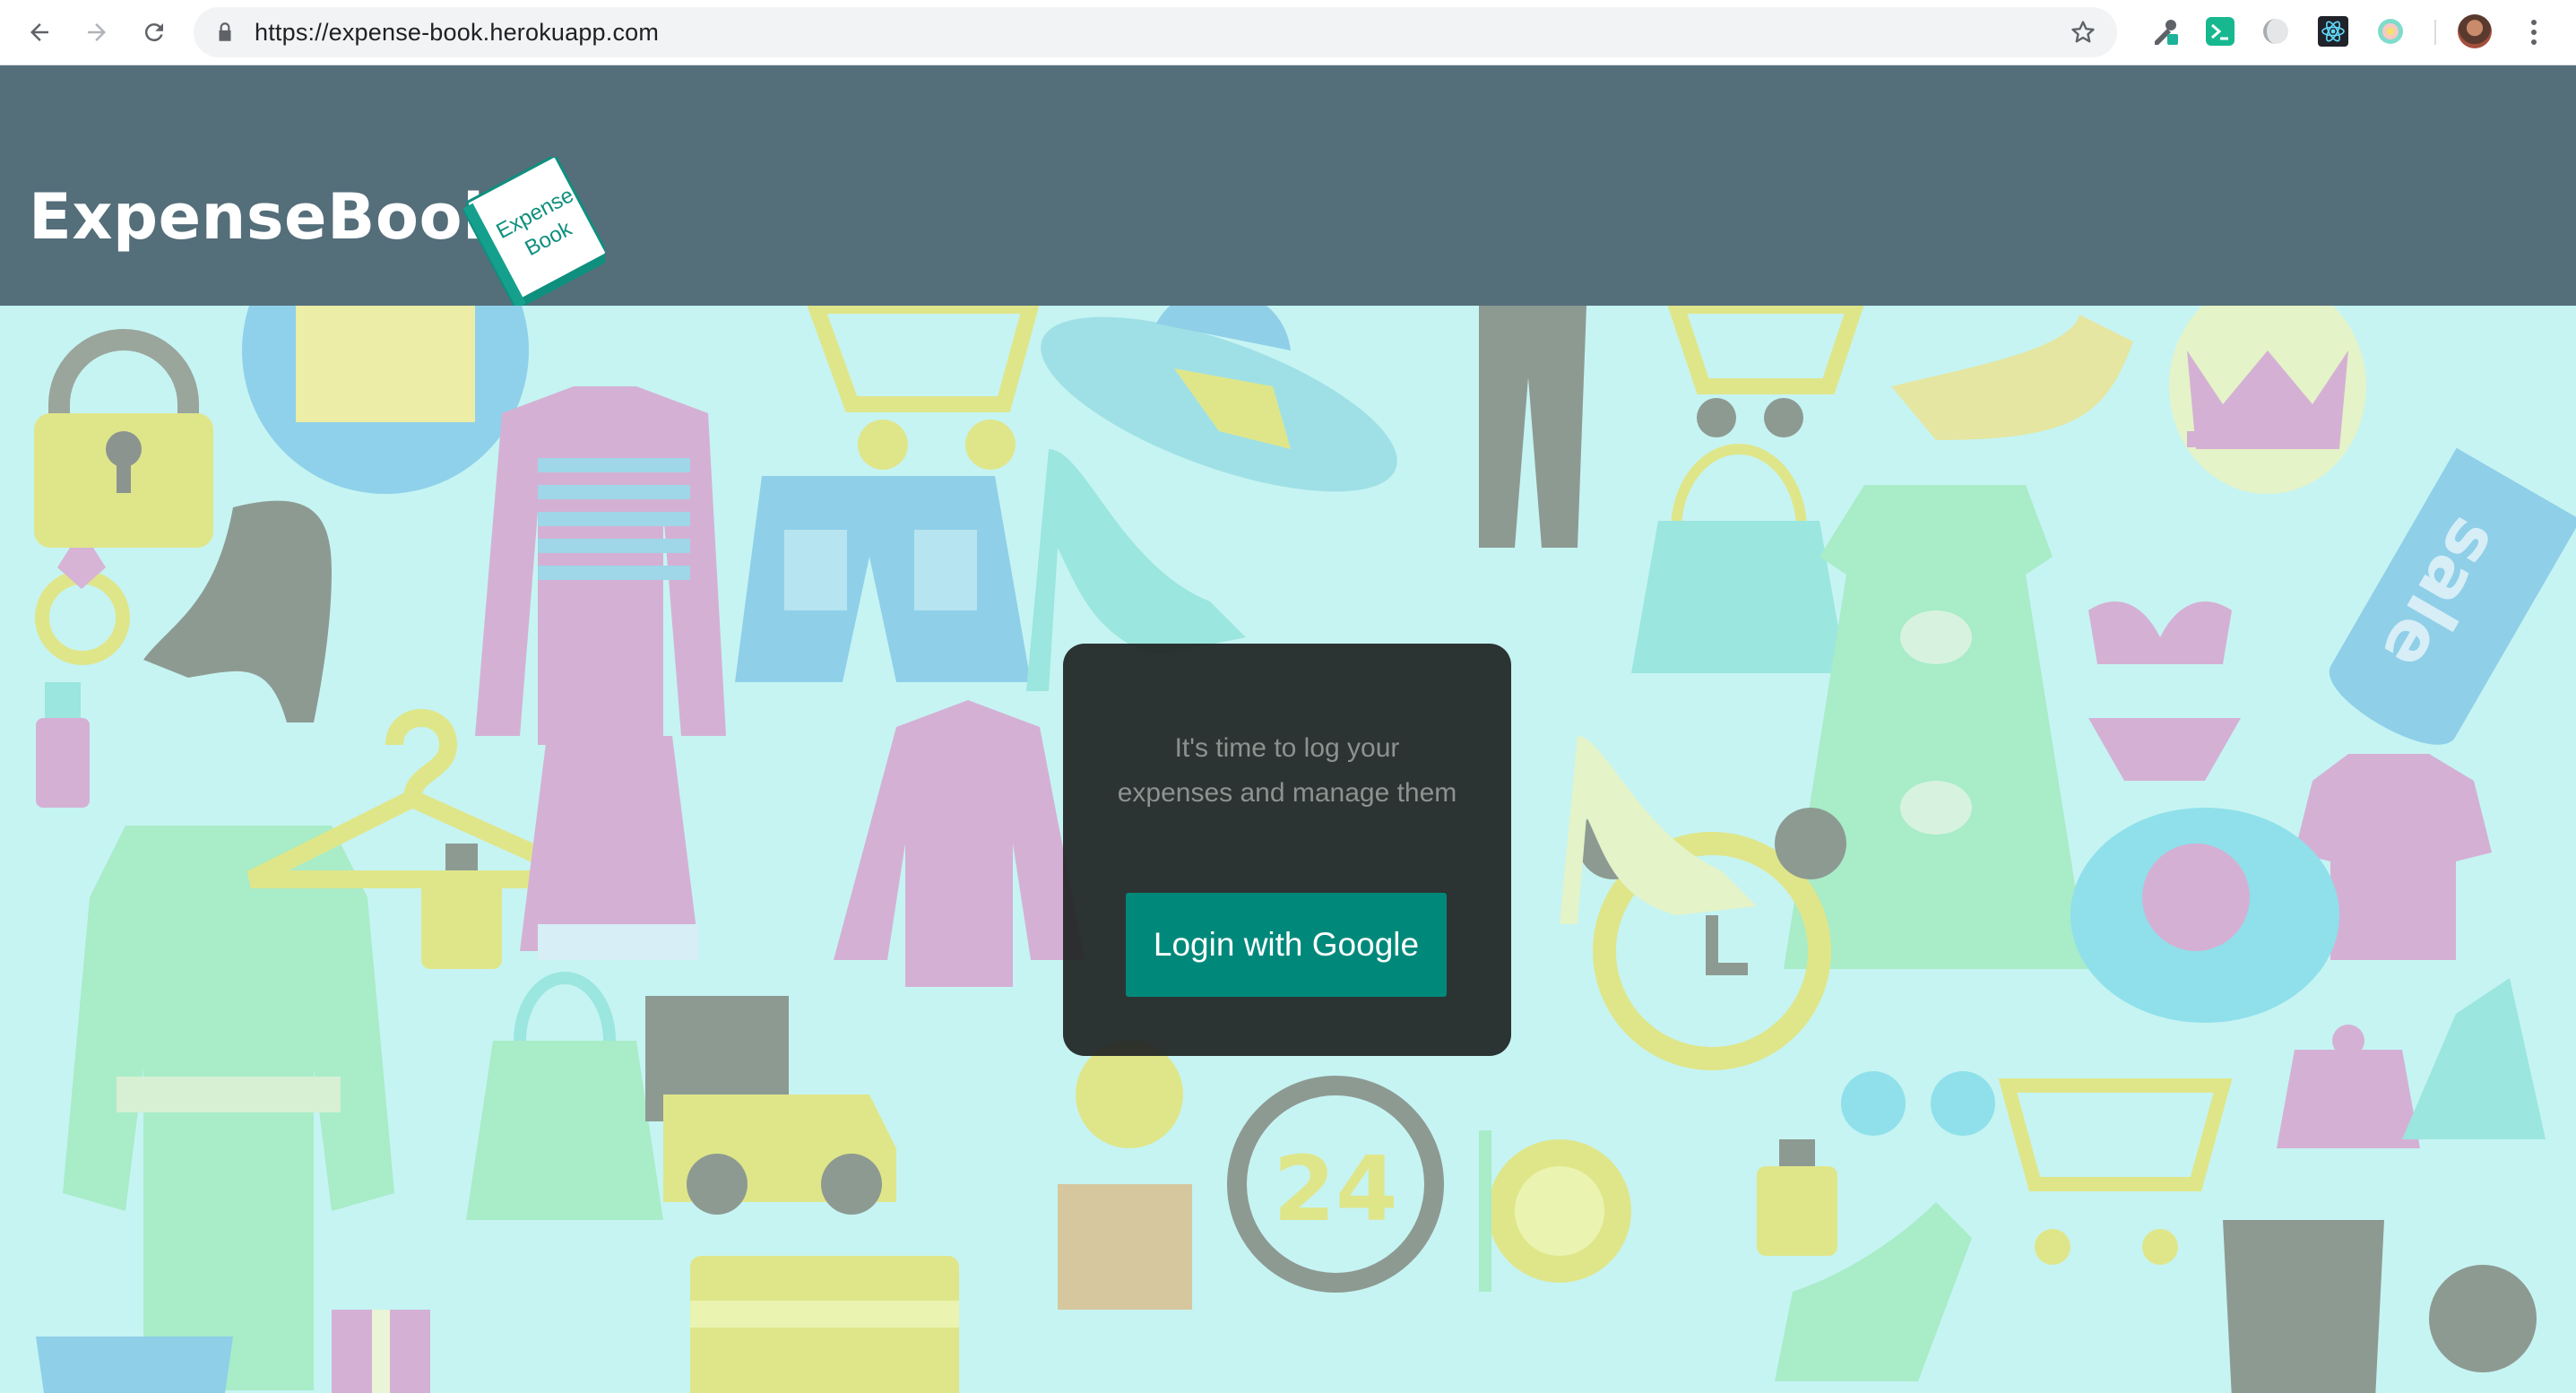 The height and width of the screenshot is (1393, 2576). What do you see at coordinates (2220, 31) in the screenshot?
I see `terminal-extension-icon` at bounding box center [2220, 31].